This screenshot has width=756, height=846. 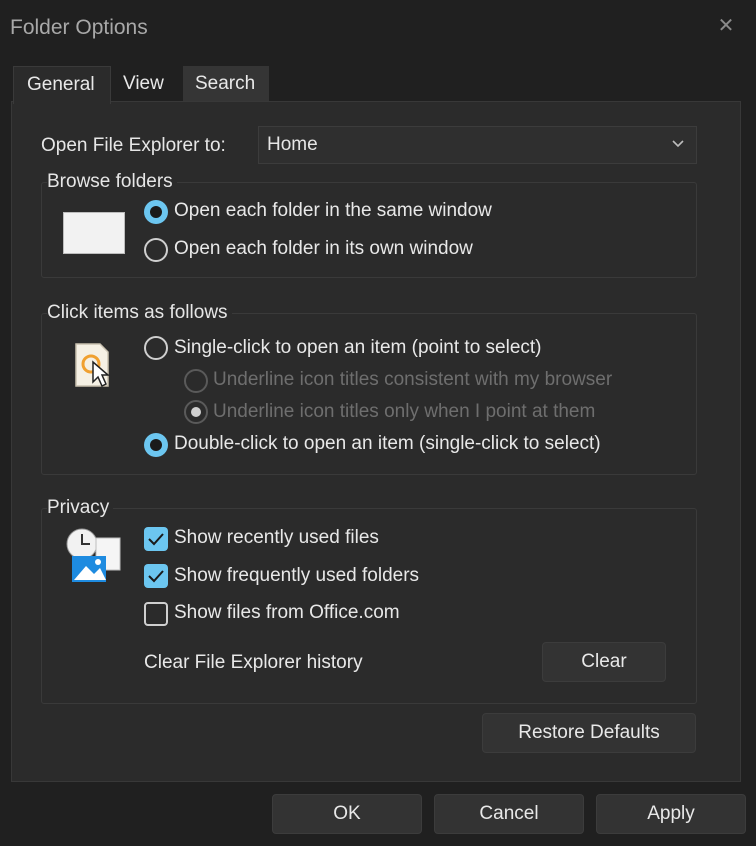 I want to click on click-items-title: Click items as follows, so click(x=139, y=313).